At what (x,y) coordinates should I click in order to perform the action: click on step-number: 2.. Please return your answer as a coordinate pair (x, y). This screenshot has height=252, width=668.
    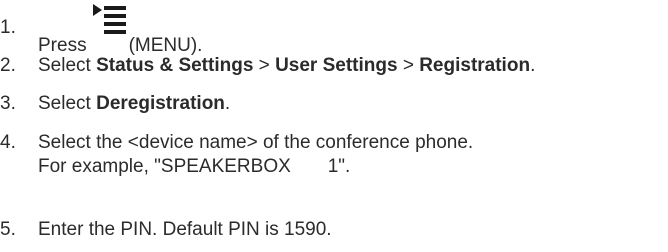
    Looking at the image, I should click on (8, 65).